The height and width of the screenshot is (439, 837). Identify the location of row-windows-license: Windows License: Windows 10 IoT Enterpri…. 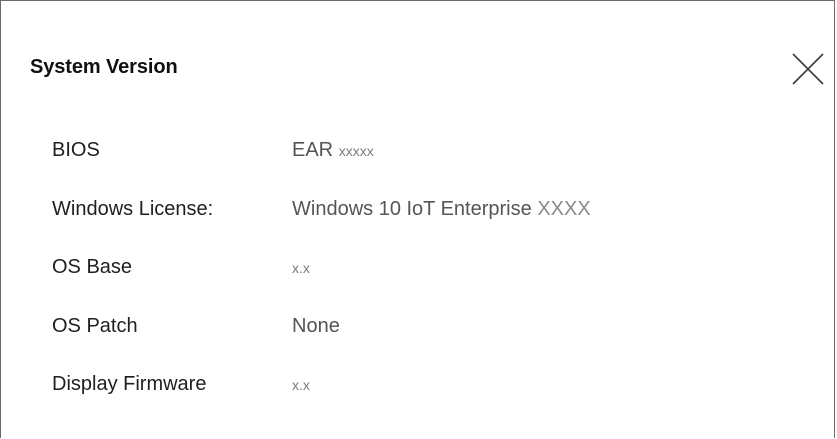
(432, 221).